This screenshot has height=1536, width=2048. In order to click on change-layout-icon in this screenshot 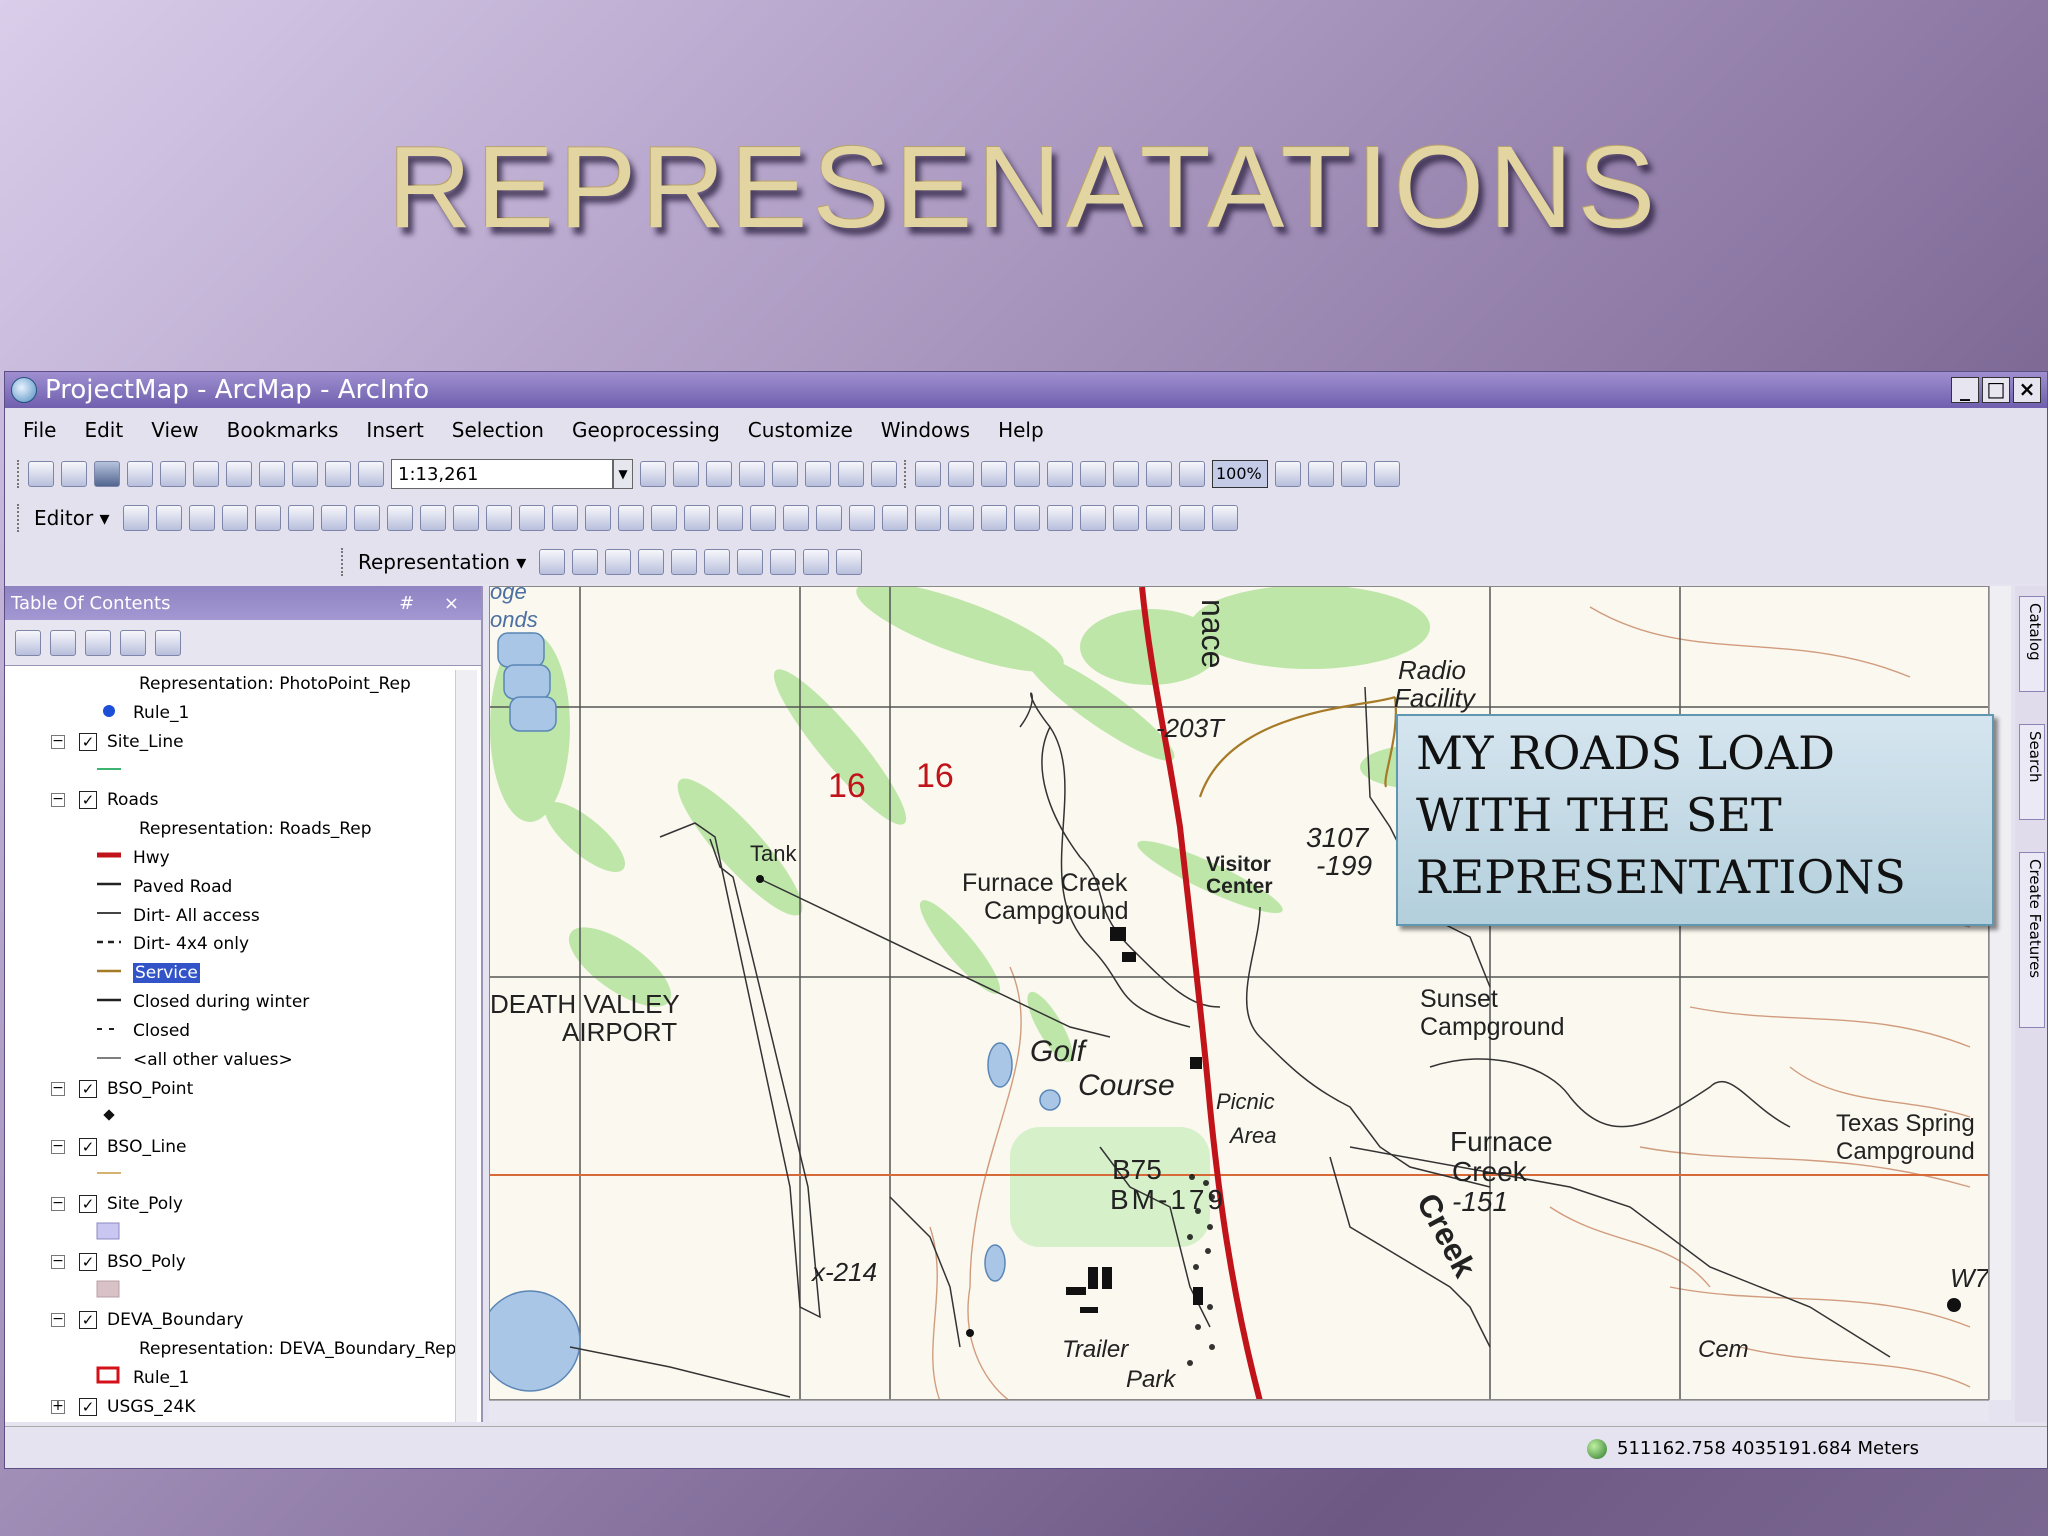, I will do `click(1354, 474)`.